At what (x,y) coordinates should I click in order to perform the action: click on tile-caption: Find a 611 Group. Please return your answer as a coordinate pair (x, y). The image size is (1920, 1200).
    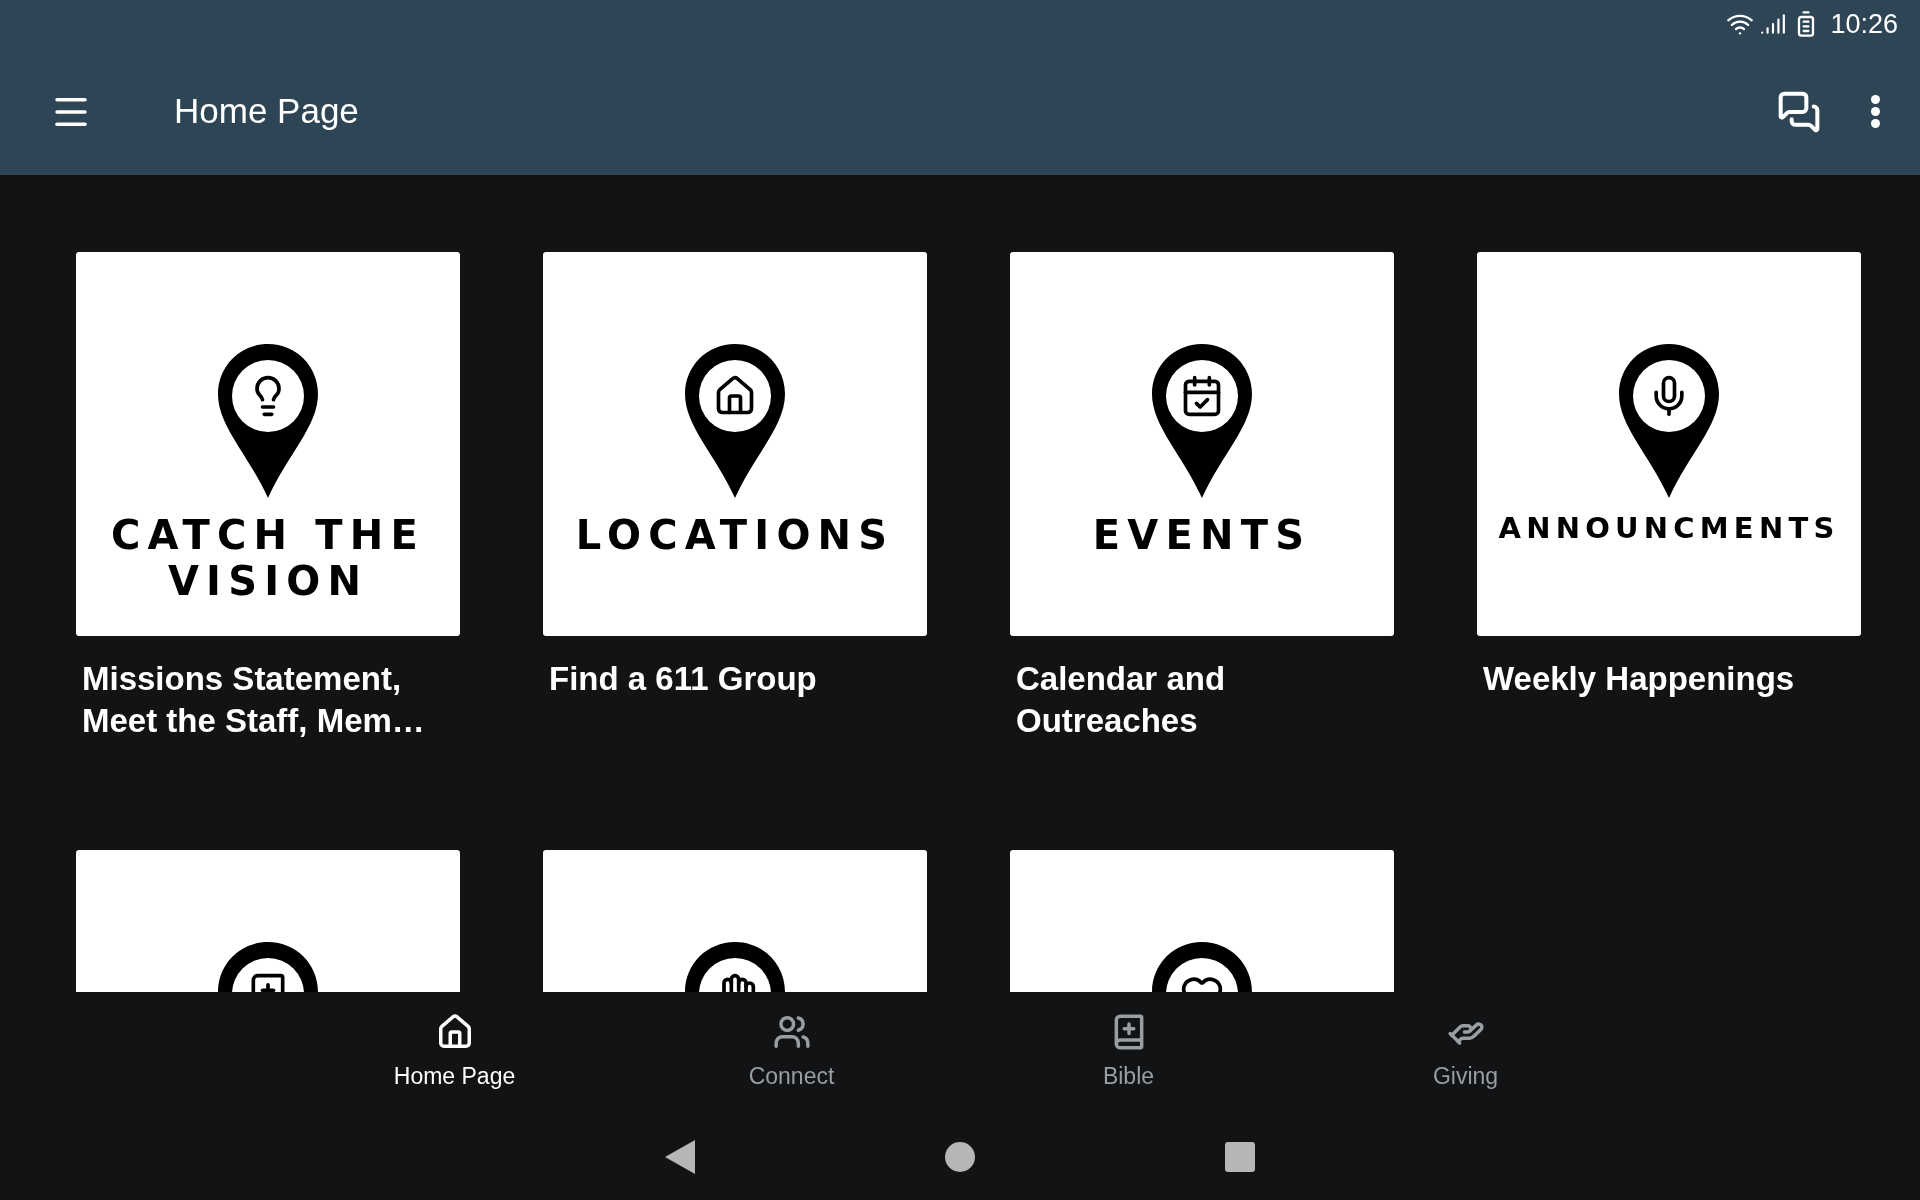
    Looking at the image, I should click on (735, 679).